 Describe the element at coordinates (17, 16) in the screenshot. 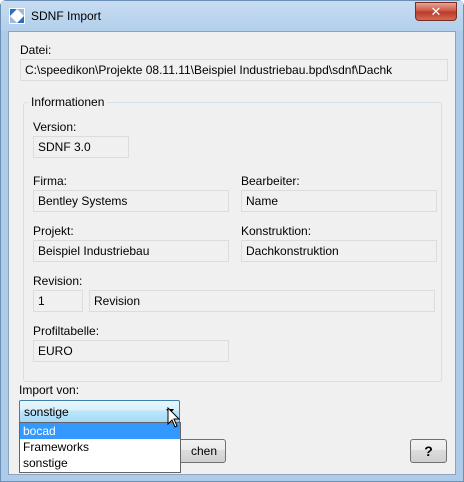

I see `app-icon` at that location.